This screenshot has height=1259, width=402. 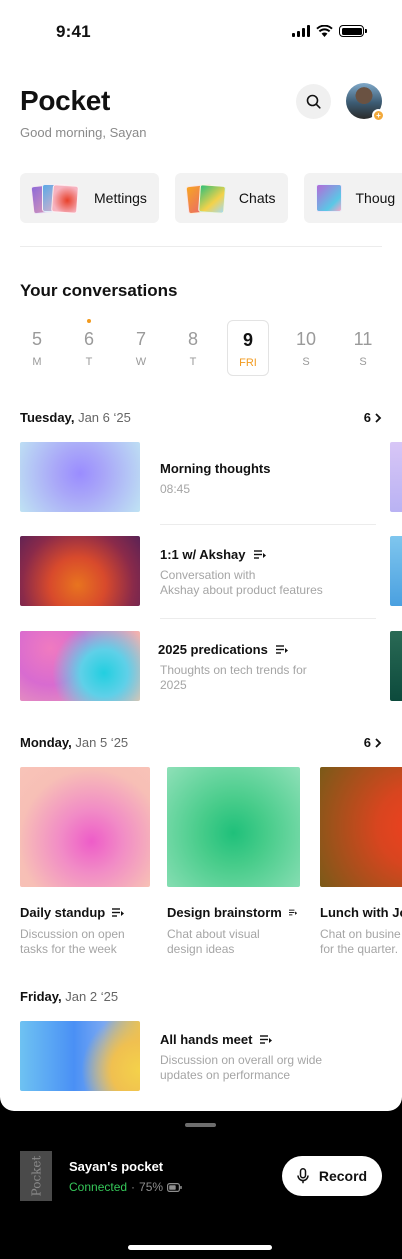 I want to click on thoughts-thumbnail-icon, so click(x=329, y=198).